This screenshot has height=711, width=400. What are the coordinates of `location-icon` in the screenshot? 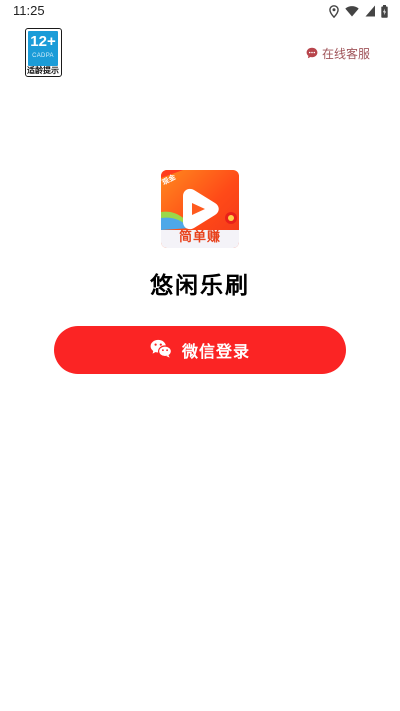 It's located at (334, 11).